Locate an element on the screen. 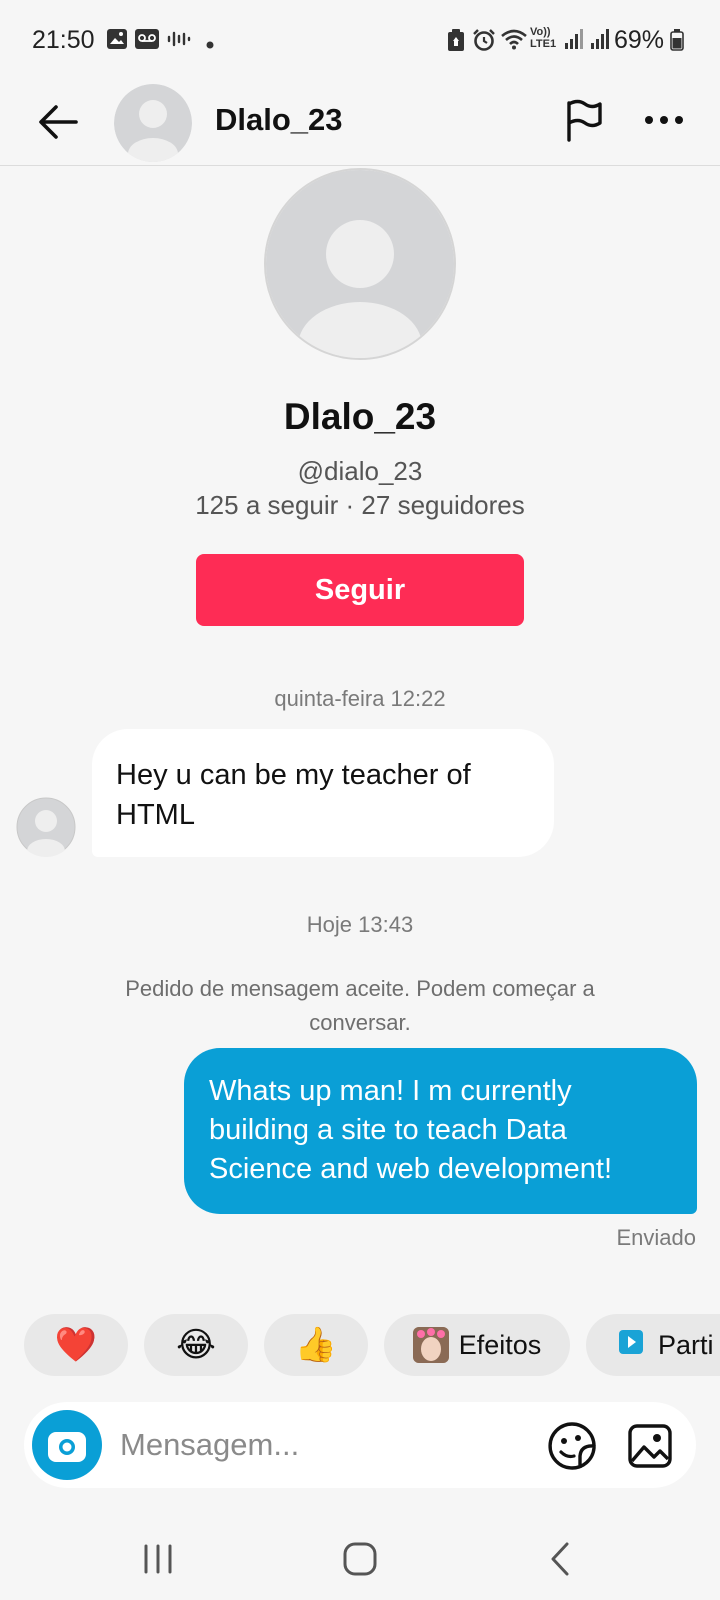  play-square-icon is located at coordinates (631, 1345).